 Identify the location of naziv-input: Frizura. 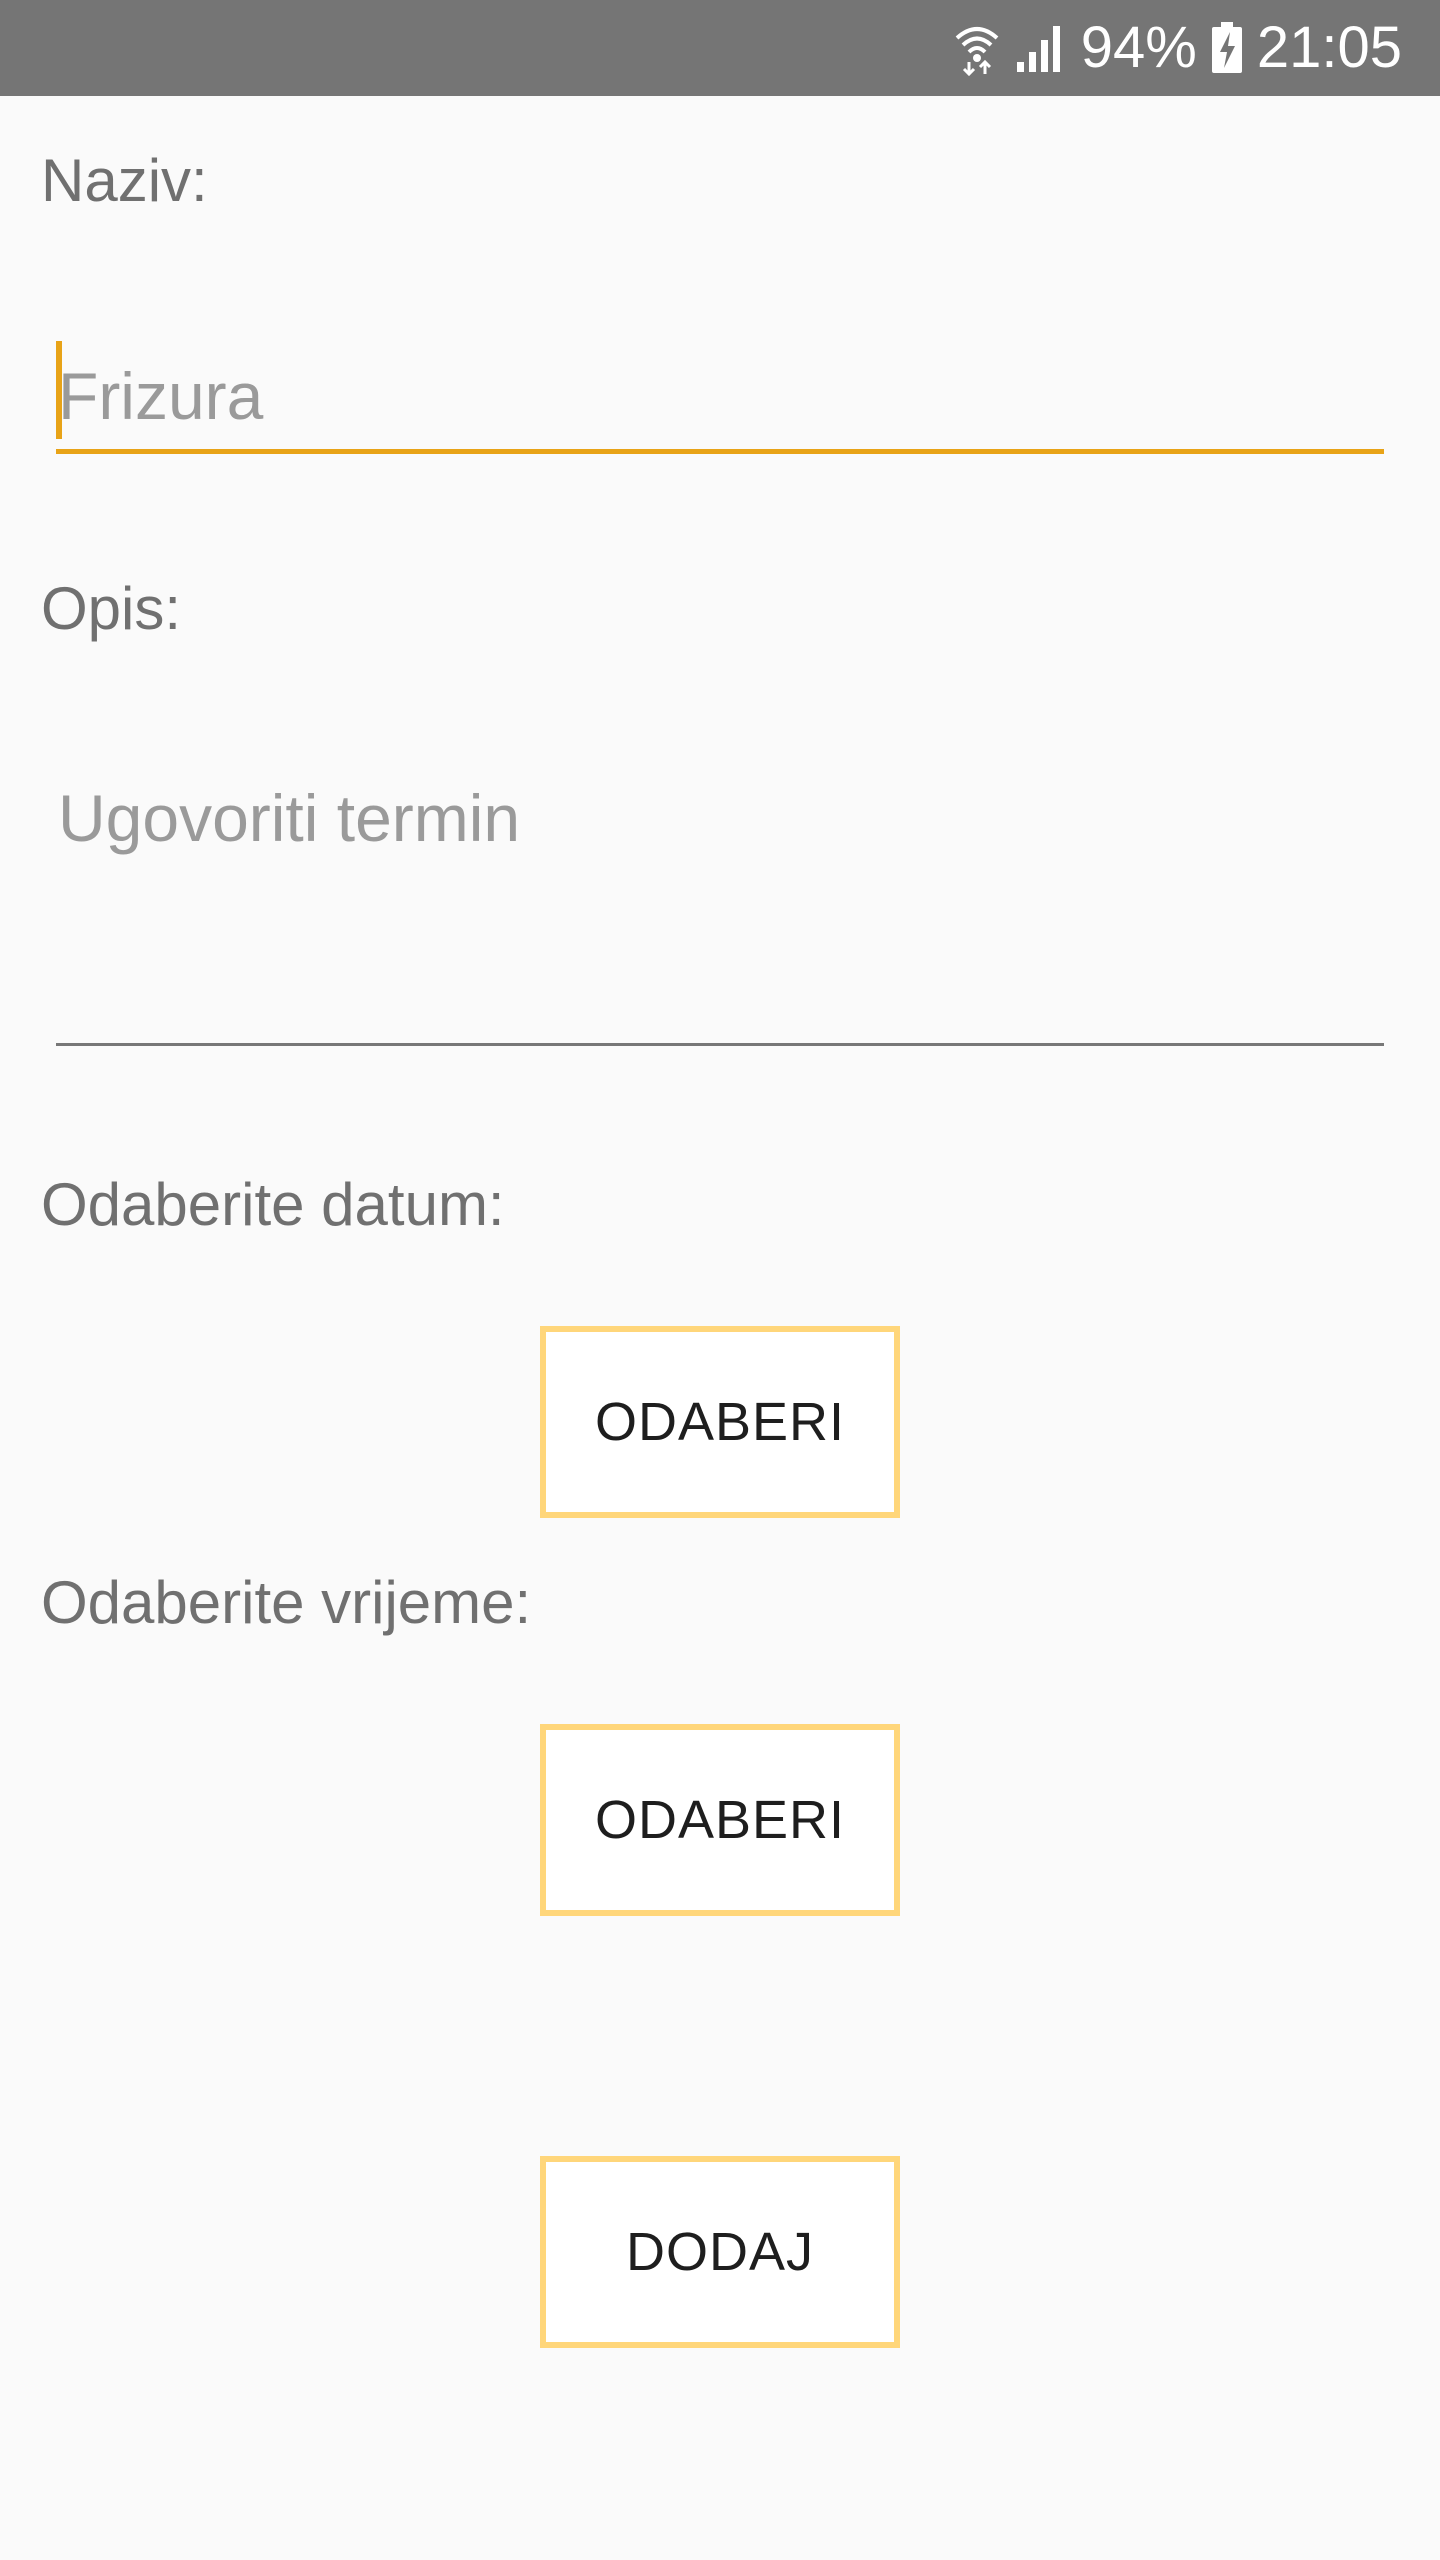
(720, 397).